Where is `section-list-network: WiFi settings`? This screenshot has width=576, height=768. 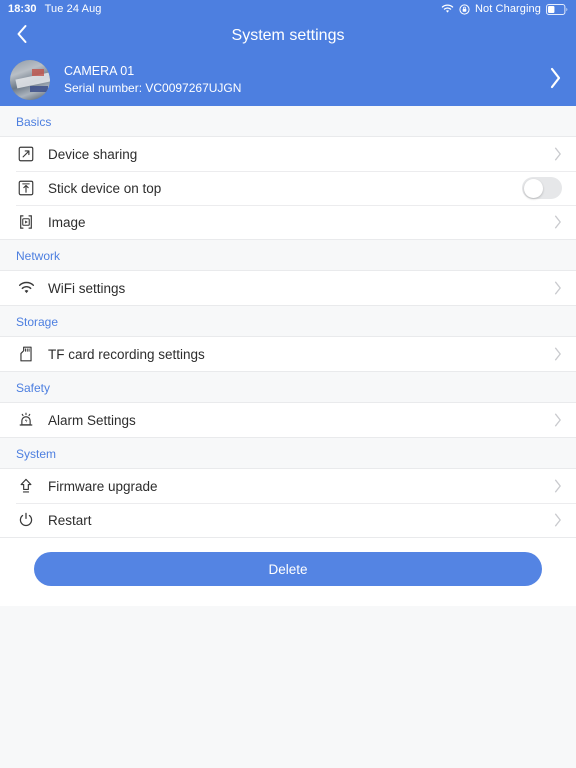
section-list-network: WiFi settings is located at coordinates (288, 288).